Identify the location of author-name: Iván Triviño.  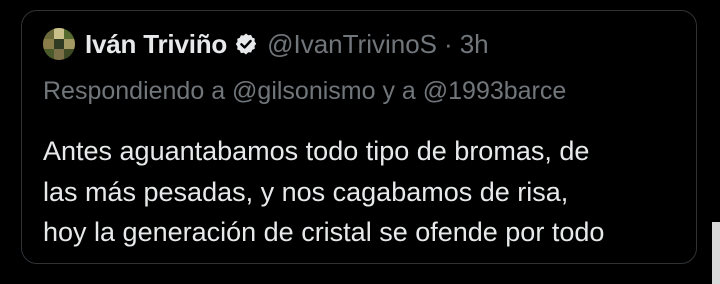
(156, 44).